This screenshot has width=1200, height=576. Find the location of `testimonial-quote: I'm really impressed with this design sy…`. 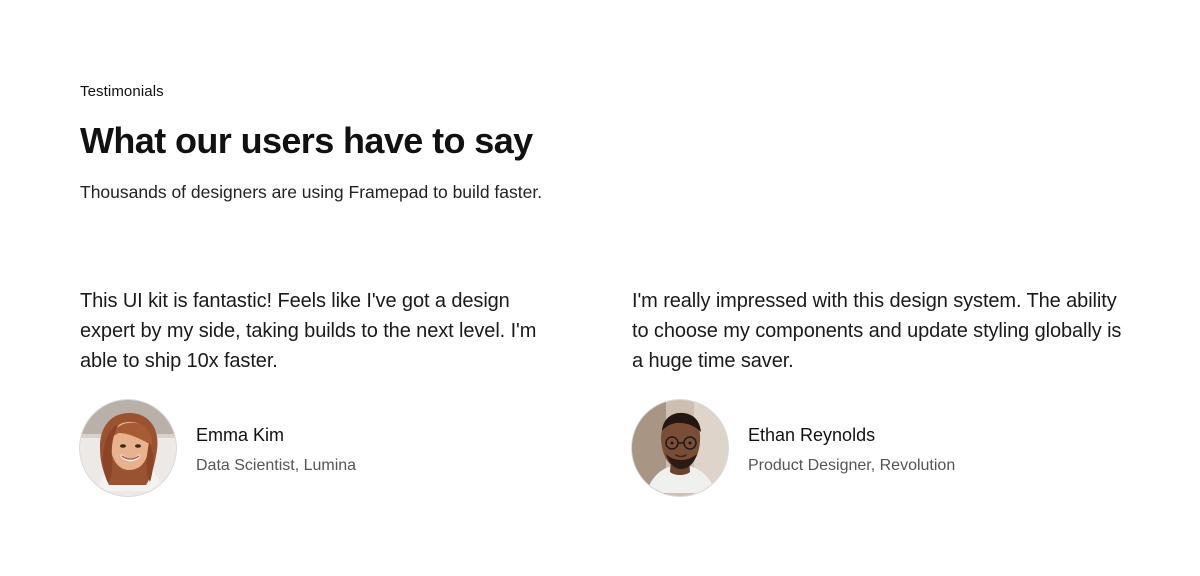

testimonial-quote: I'm really impressed with this design sy… is located at coordinates (877, 331).